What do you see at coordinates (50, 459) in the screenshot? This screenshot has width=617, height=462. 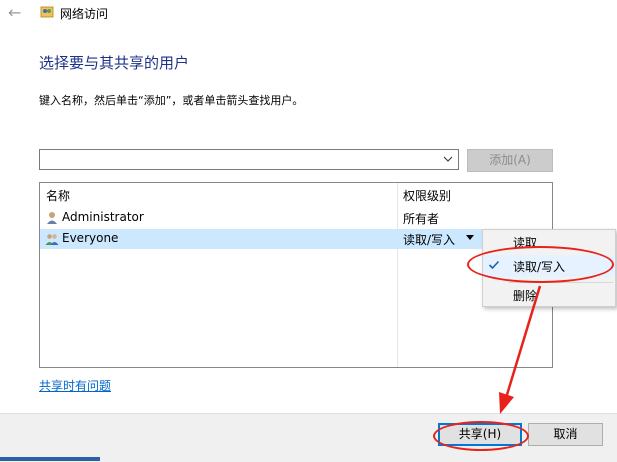 I see `taskbar-edge` at bounding box center [50, 459].